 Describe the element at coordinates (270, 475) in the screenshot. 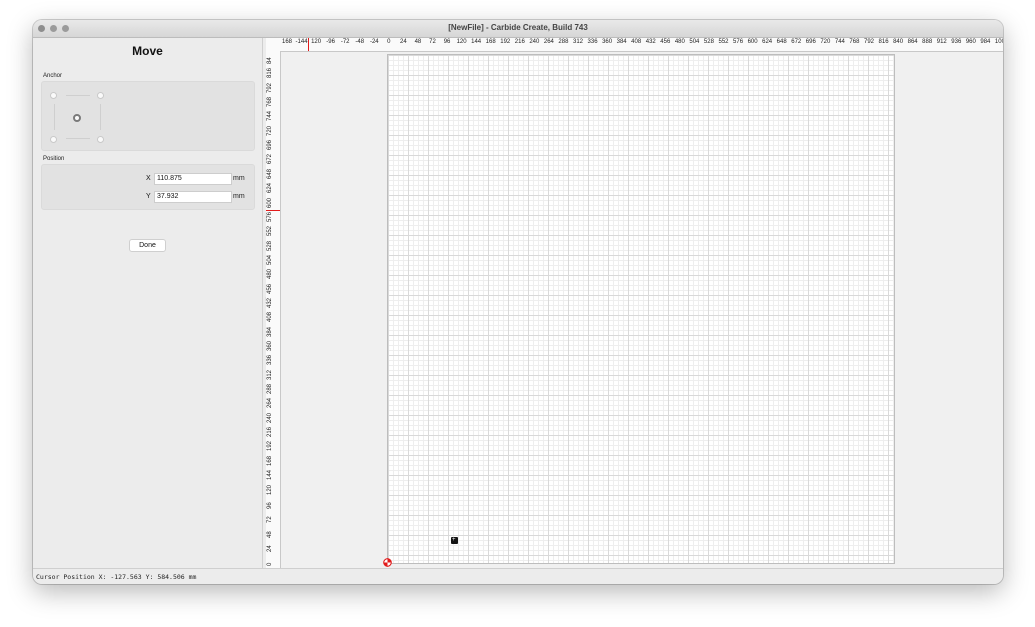

I see `ruler-y-label: 144` at that location.